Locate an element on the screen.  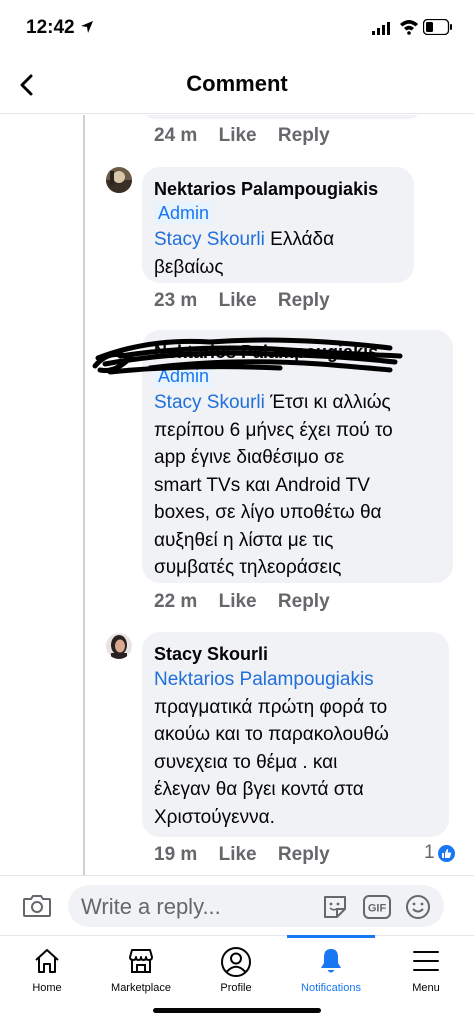
svg-text: GIF is located at coordinates (377, 909).